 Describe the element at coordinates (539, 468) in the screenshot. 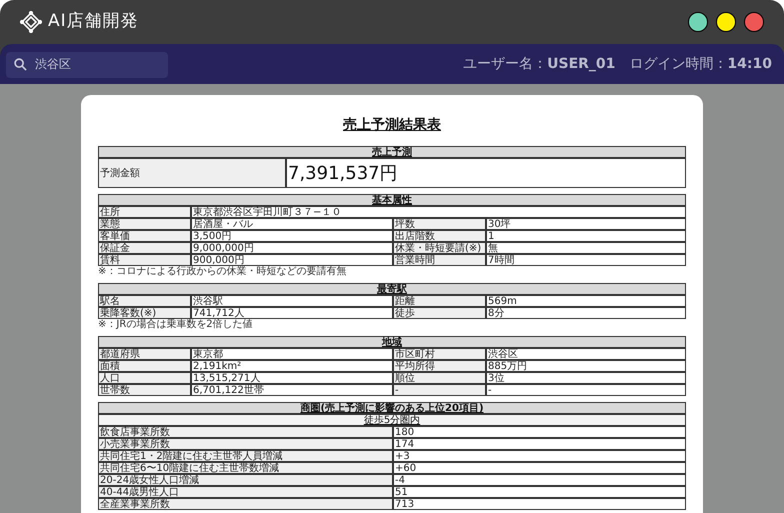

I see `table-cell: +60` at that location.